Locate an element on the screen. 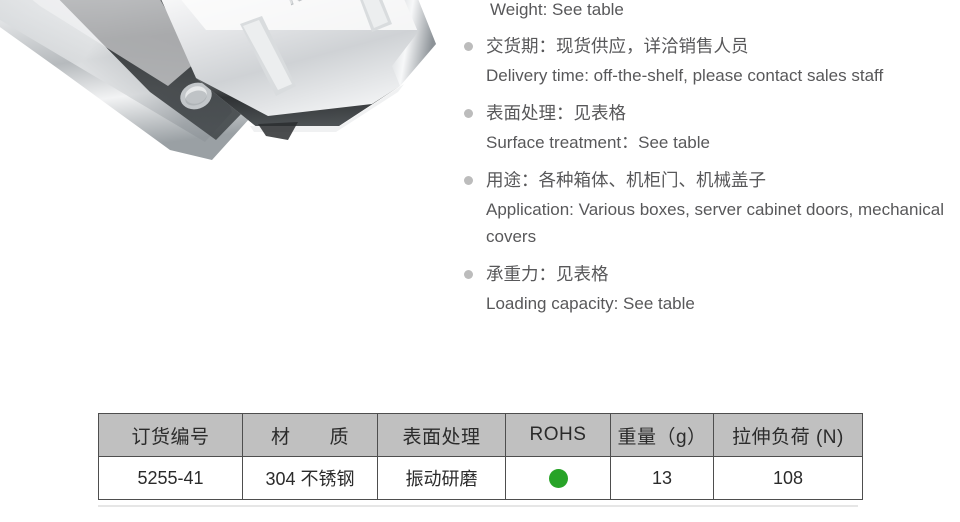  cell-material: 304 不锈钢 is located at coordinates (310, 478).